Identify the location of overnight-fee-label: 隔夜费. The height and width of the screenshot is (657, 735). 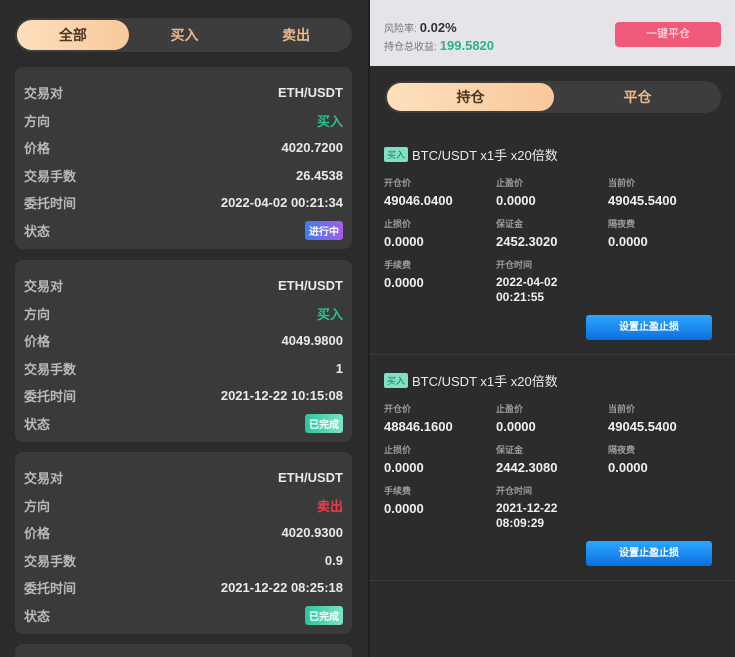
(622, 450).